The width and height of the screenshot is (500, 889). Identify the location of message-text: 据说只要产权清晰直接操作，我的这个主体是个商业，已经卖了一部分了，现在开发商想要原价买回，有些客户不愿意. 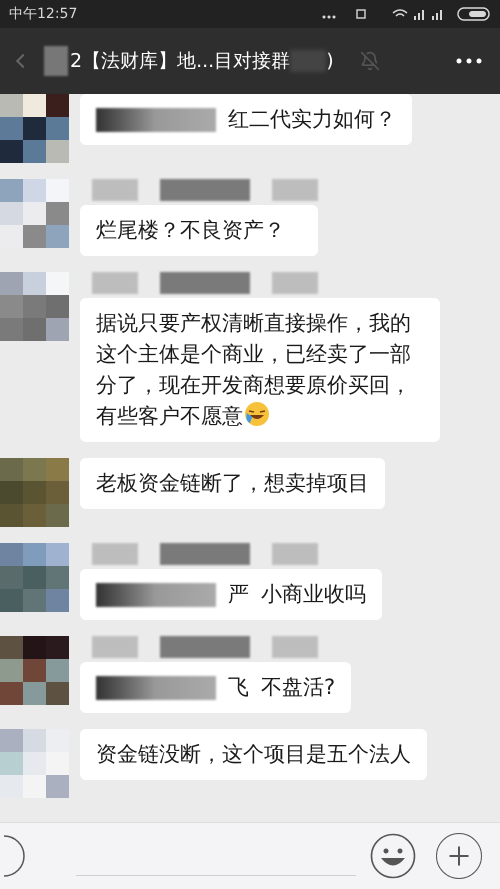
(254, 370).